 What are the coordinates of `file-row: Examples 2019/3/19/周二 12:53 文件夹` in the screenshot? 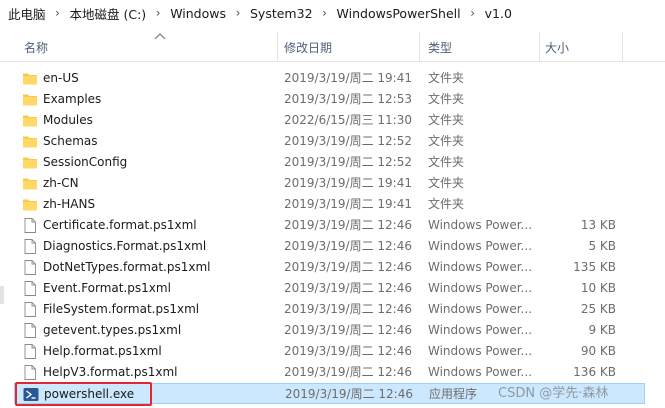 It's located at (329, 99).